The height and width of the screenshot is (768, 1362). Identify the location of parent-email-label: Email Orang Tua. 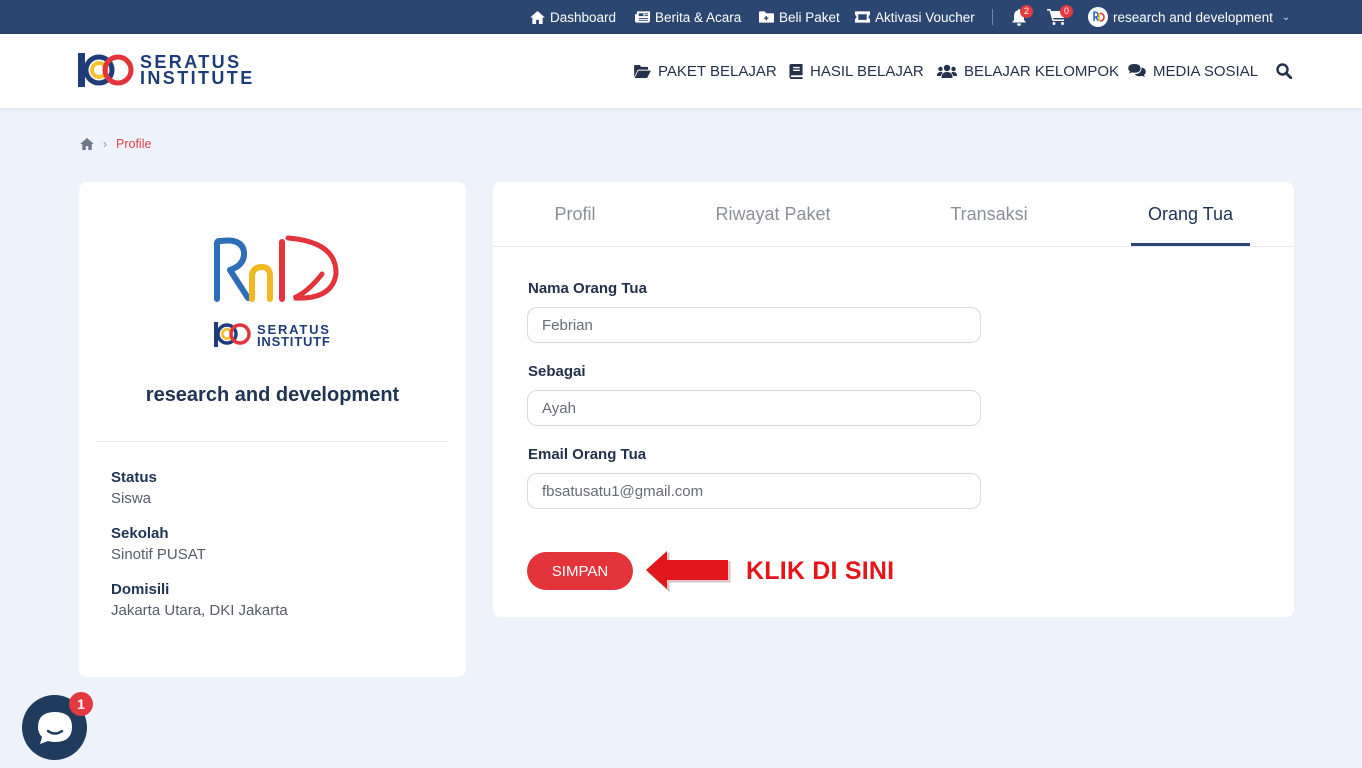
(587, 454).